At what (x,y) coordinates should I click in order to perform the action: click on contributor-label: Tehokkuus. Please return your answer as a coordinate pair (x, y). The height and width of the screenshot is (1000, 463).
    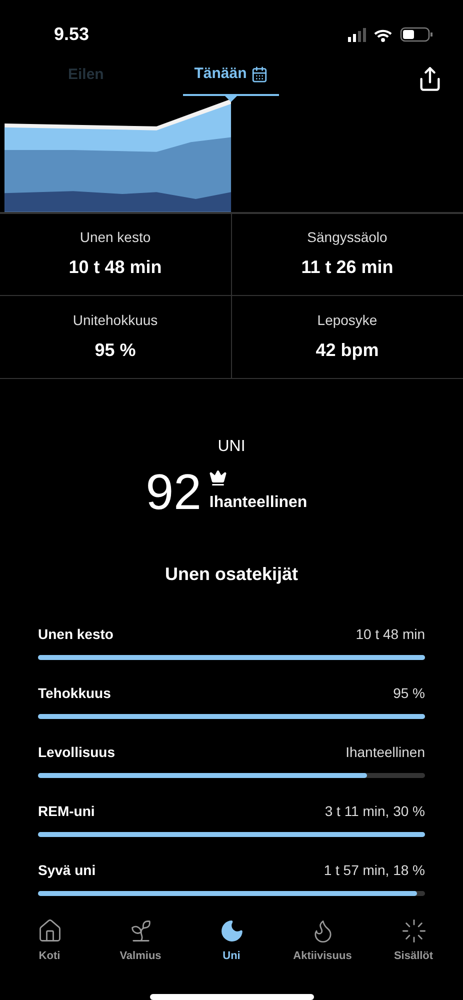
    Looking at the image, I should click on (74, 693).